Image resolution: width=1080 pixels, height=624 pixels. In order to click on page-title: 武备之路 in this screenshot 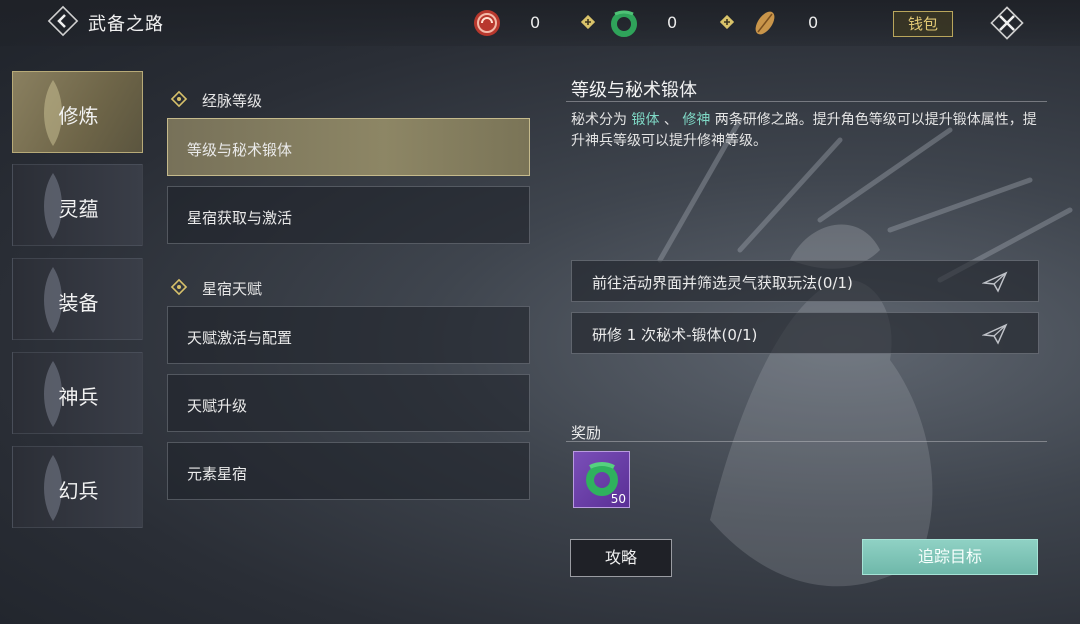, I will do `click(126, 24)`.